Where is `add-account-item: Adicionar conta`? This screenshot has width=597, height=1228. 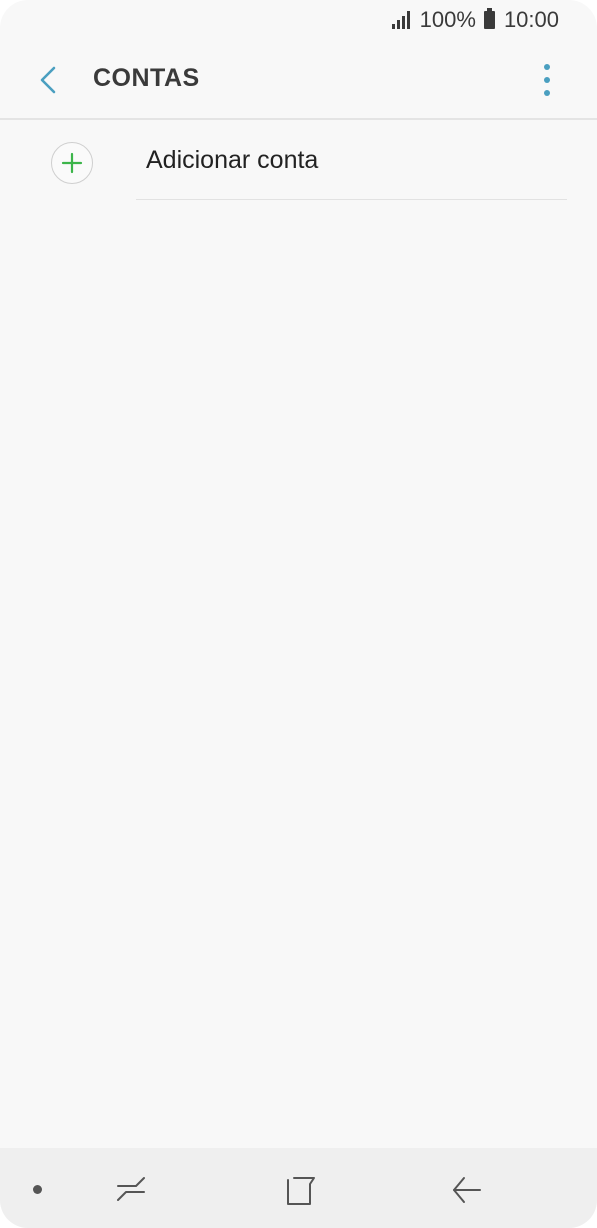 add-account-item: Adicionar conta is located at coordinates (298, 160).